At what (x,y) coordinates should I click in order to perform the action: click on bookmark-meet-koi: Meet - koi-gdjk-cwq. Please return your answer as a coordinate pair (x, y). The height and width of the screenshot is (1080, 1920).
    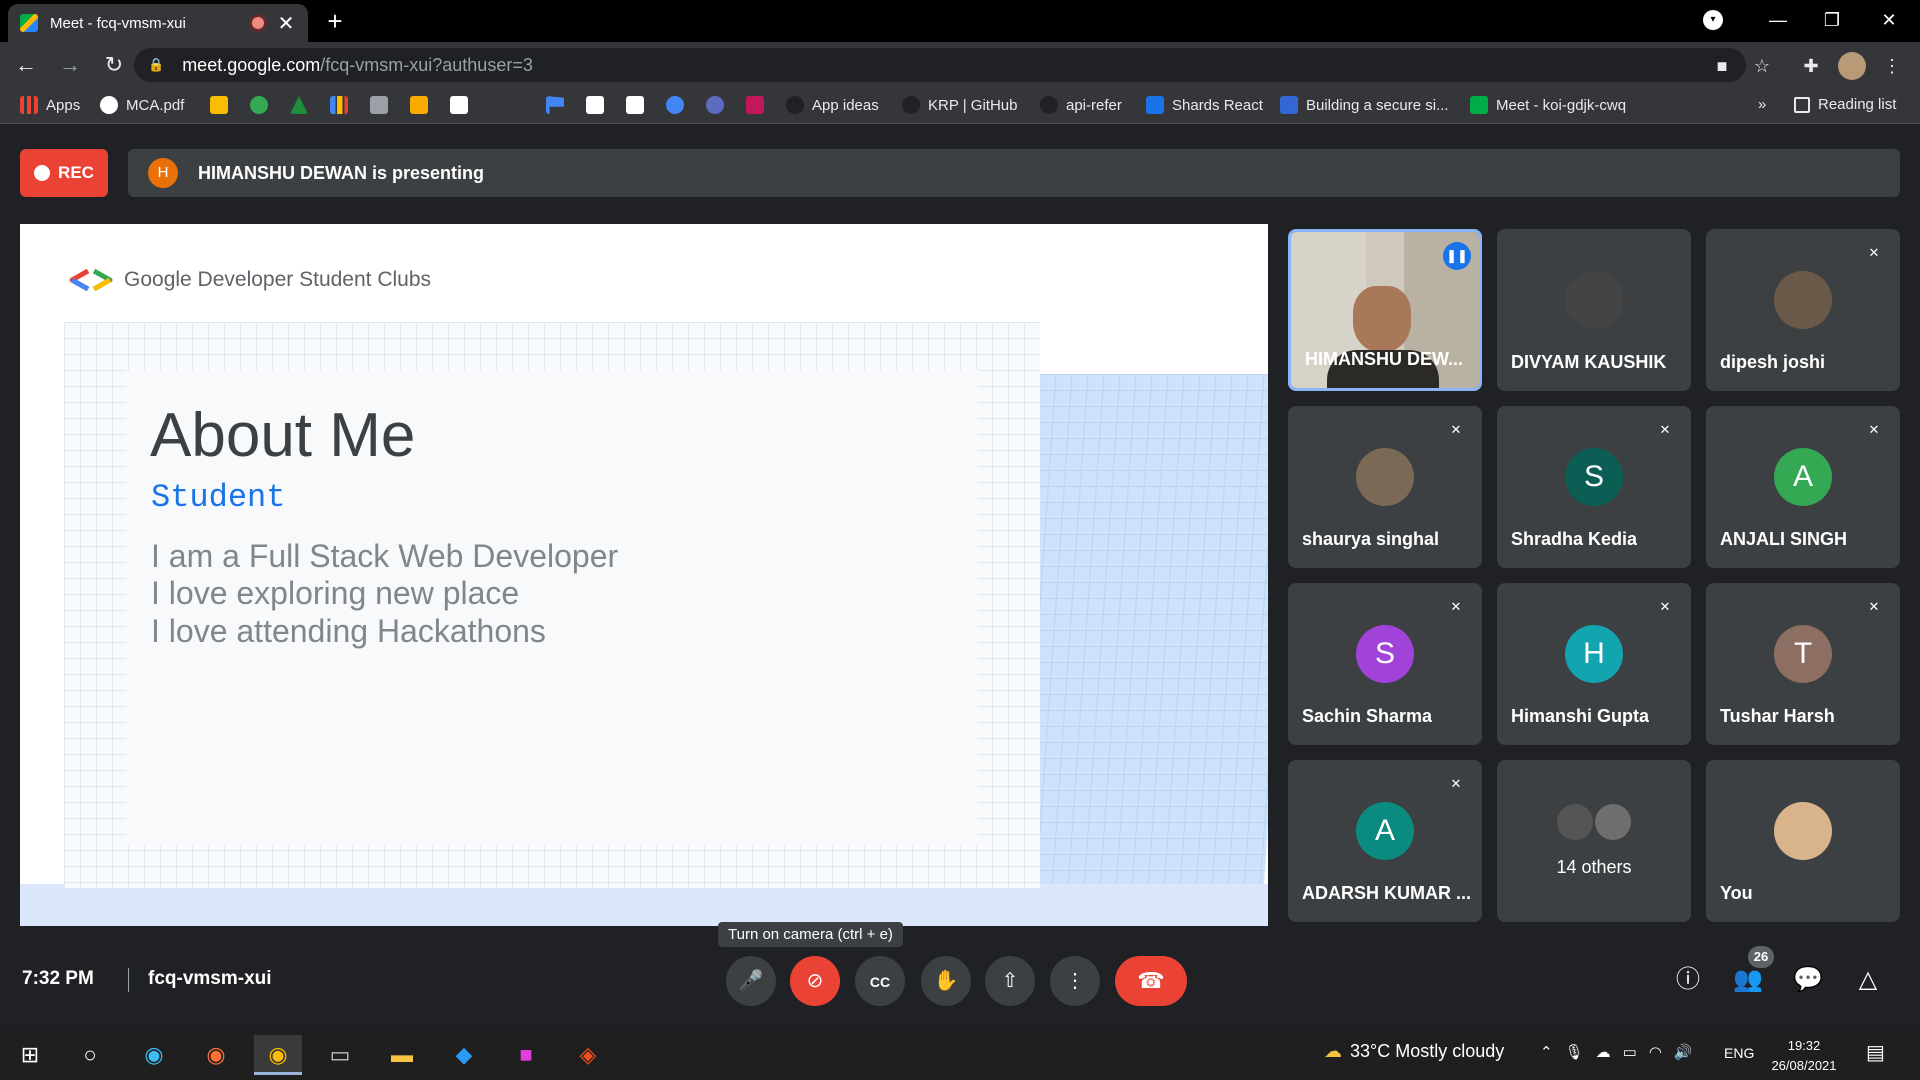
    Looking at the image, I should click on (1548, 105).